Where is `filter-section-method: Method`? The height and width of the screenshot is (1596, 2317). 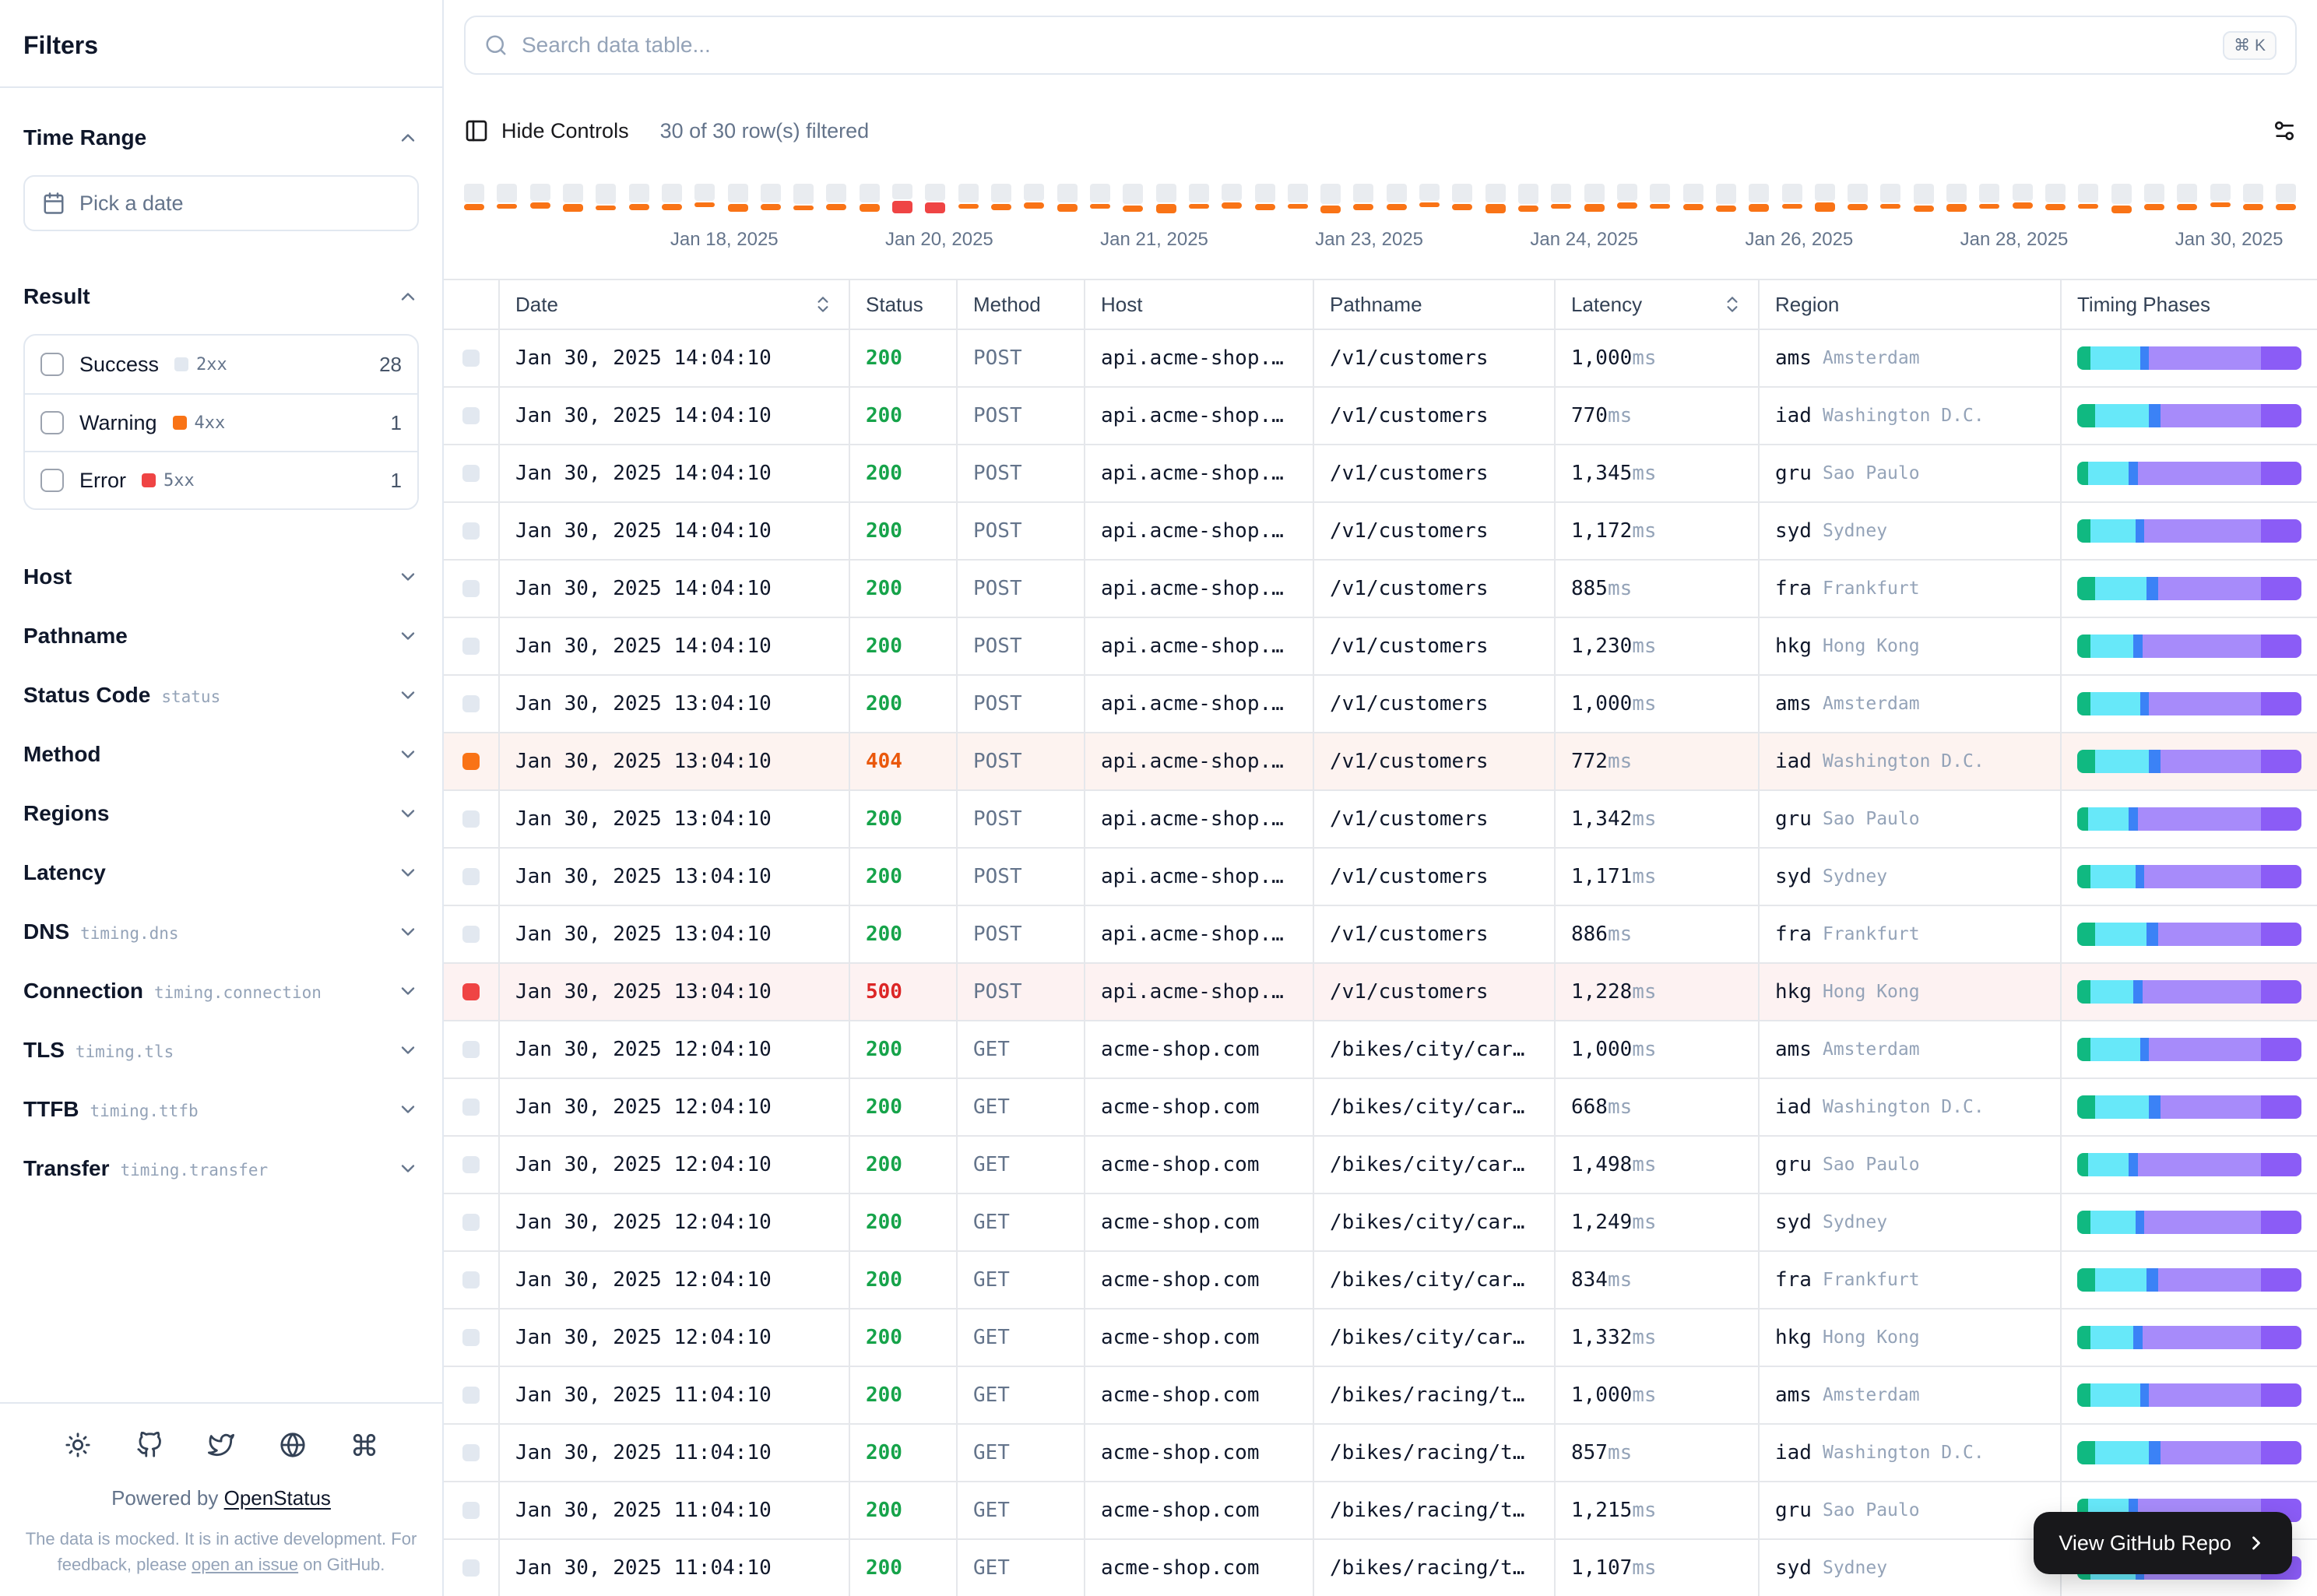 filter-section-method: Method is located at coordinates (221, 754).